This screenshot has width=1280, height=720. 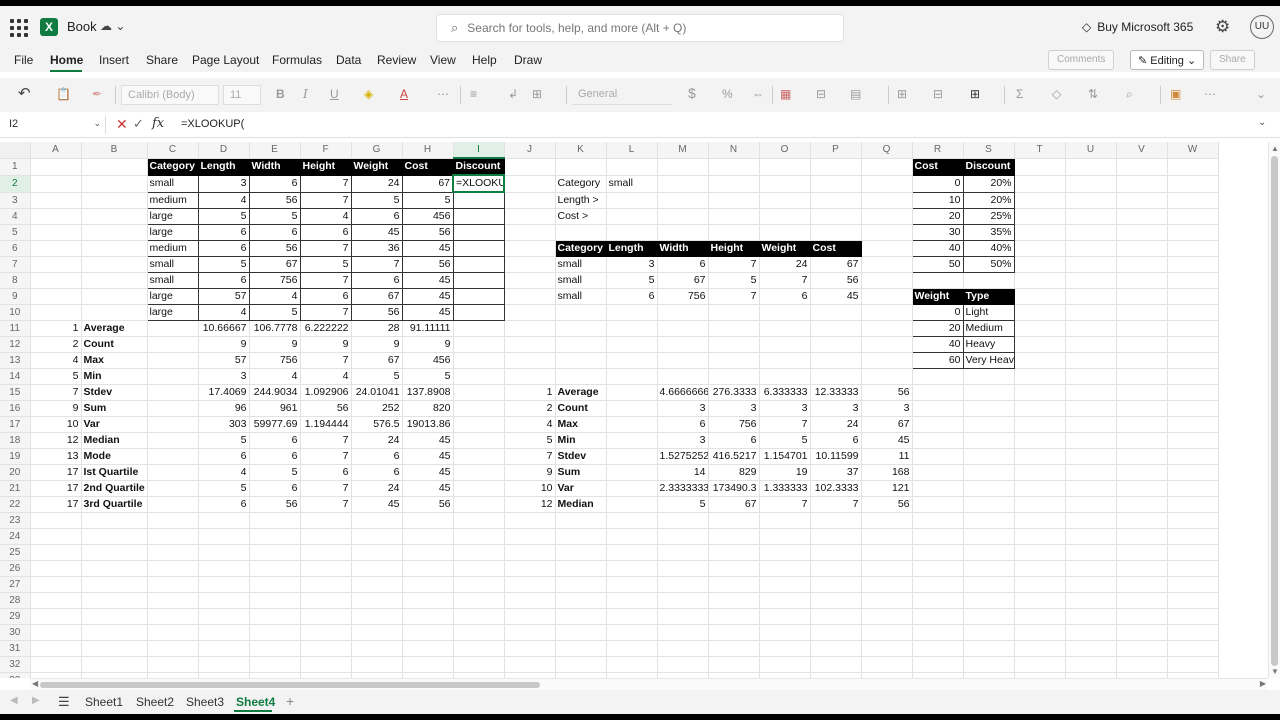 What do you see at coordinates (56, 125) in the screenshot?
I see `name-box: I2 ⌄` at bounding box center [56, 125].